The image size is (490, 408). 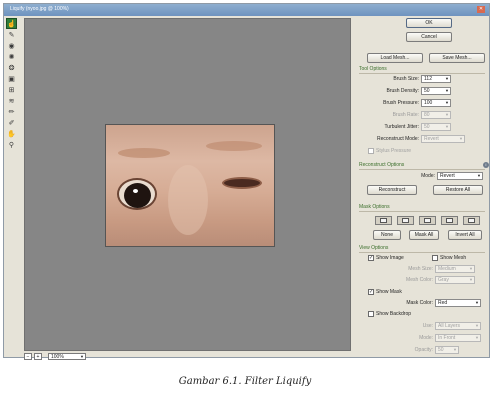 I want to click on preview-image, so click(x=190, y=185).